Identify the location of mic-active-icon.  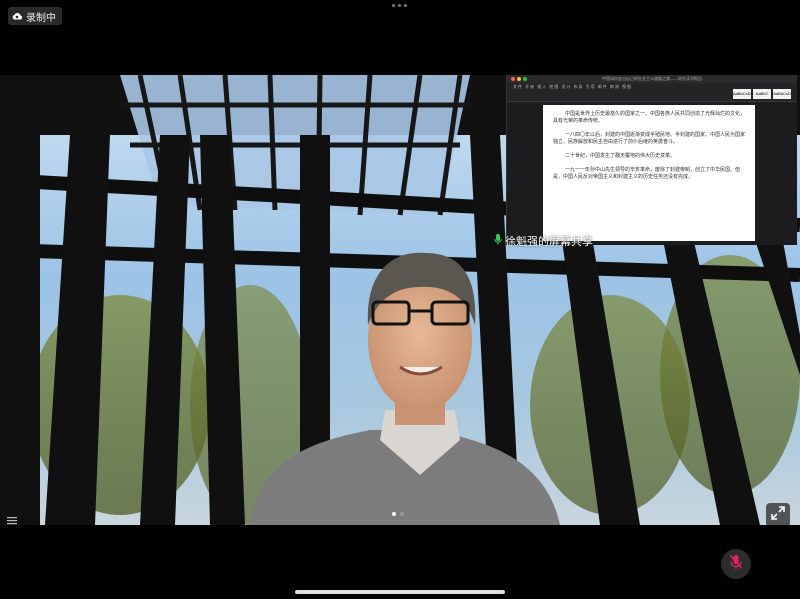
(498, 241).